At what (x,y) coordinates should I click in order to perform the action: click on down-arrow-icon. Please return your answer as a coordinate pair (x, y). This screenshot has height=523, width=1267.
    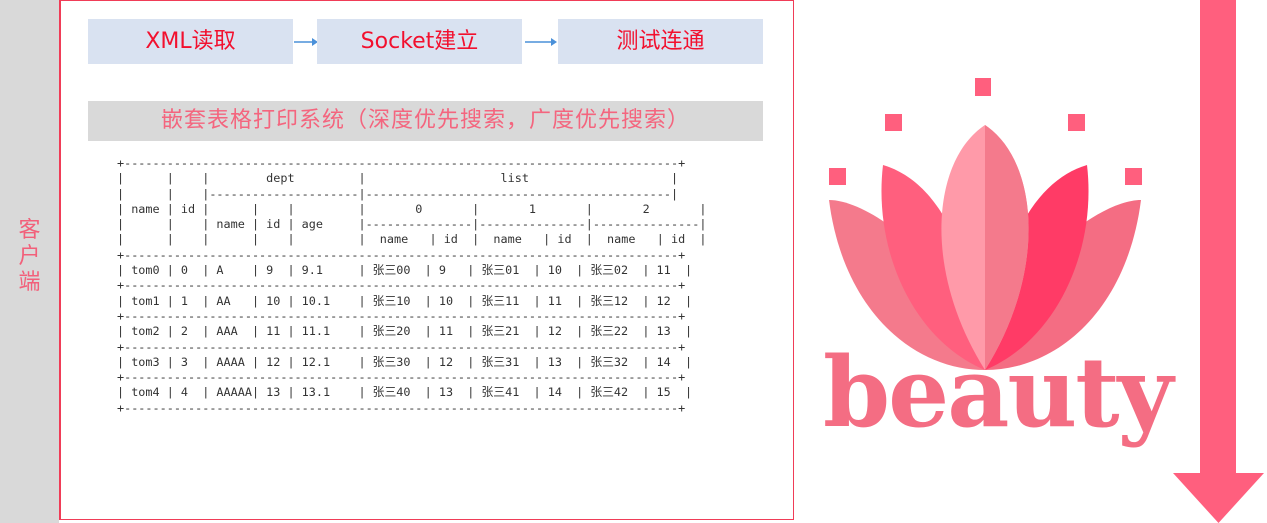
    Looking at the image, I should click on (1218, 261).